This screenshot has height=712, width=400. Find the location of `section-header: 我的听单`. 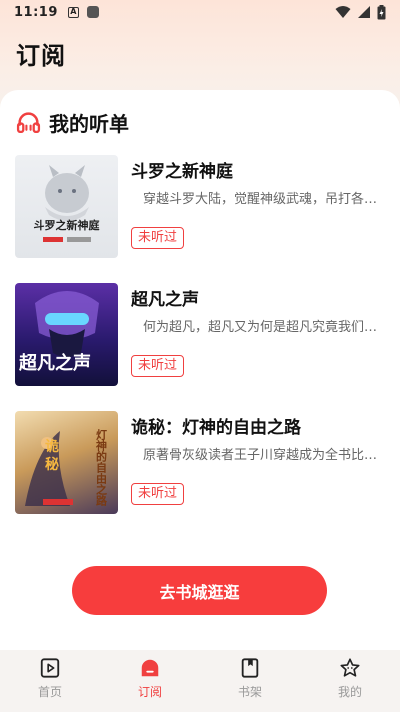

section-header: 我的听单 is located at coordinates (72, 122).